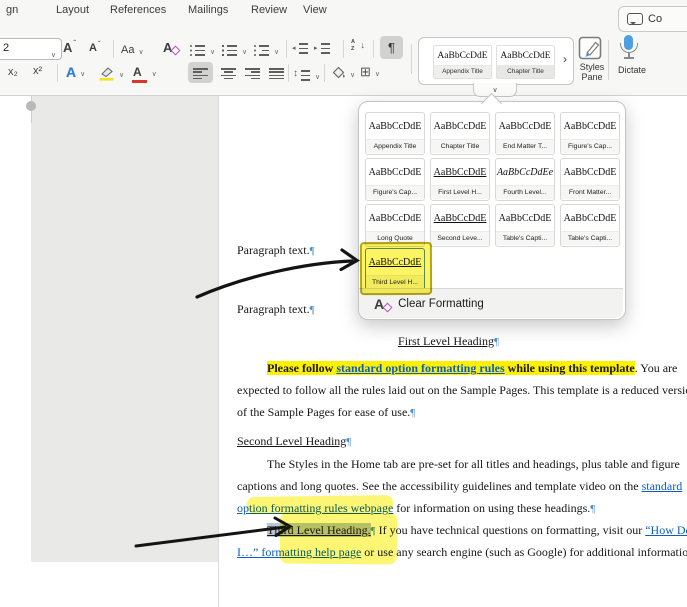 Image resolution: width=687 pixels, height=607 pixels. Describe the element at coordinates (200, 72) in the screenshot. I see `align-left-button` at that location.